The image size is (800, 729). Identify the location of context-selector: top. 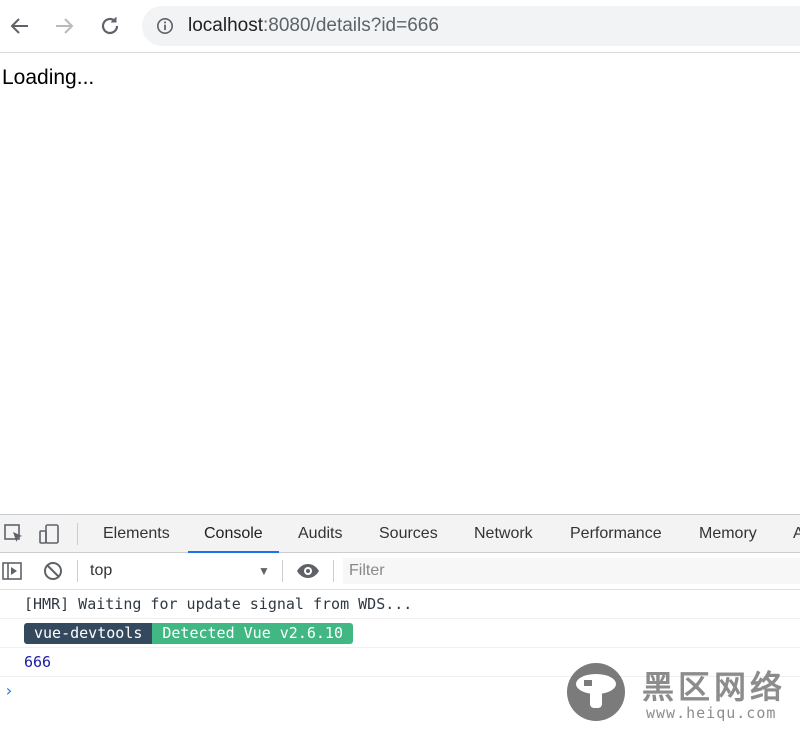
(101, 571).